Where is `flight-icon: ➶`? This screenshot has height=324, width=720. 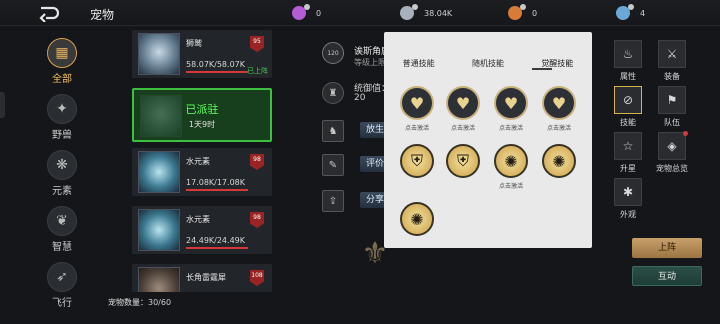
flight-icon: ➶ is located at coordinates (62, 277).